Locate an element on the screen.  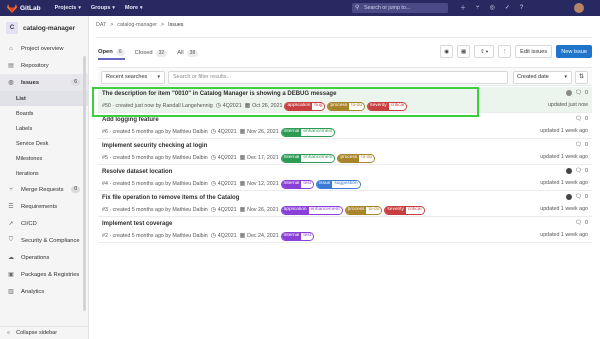
scoped-label: issue suggestion is located at coordinates (338, 184).